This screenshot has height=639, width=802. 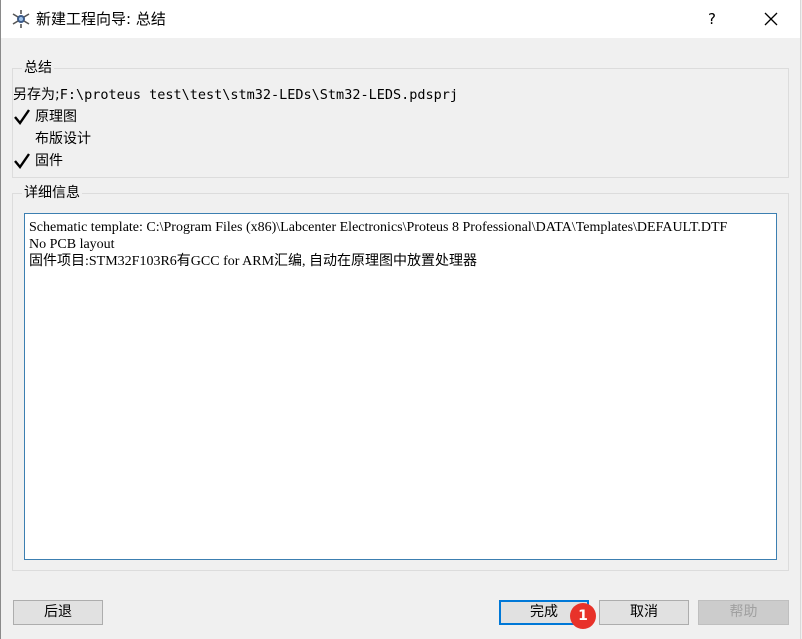 What do you see at coordinates (56, 117) in the screenshot?
I see `summary-item-label: 原理图` at bounding box center [56, 117].